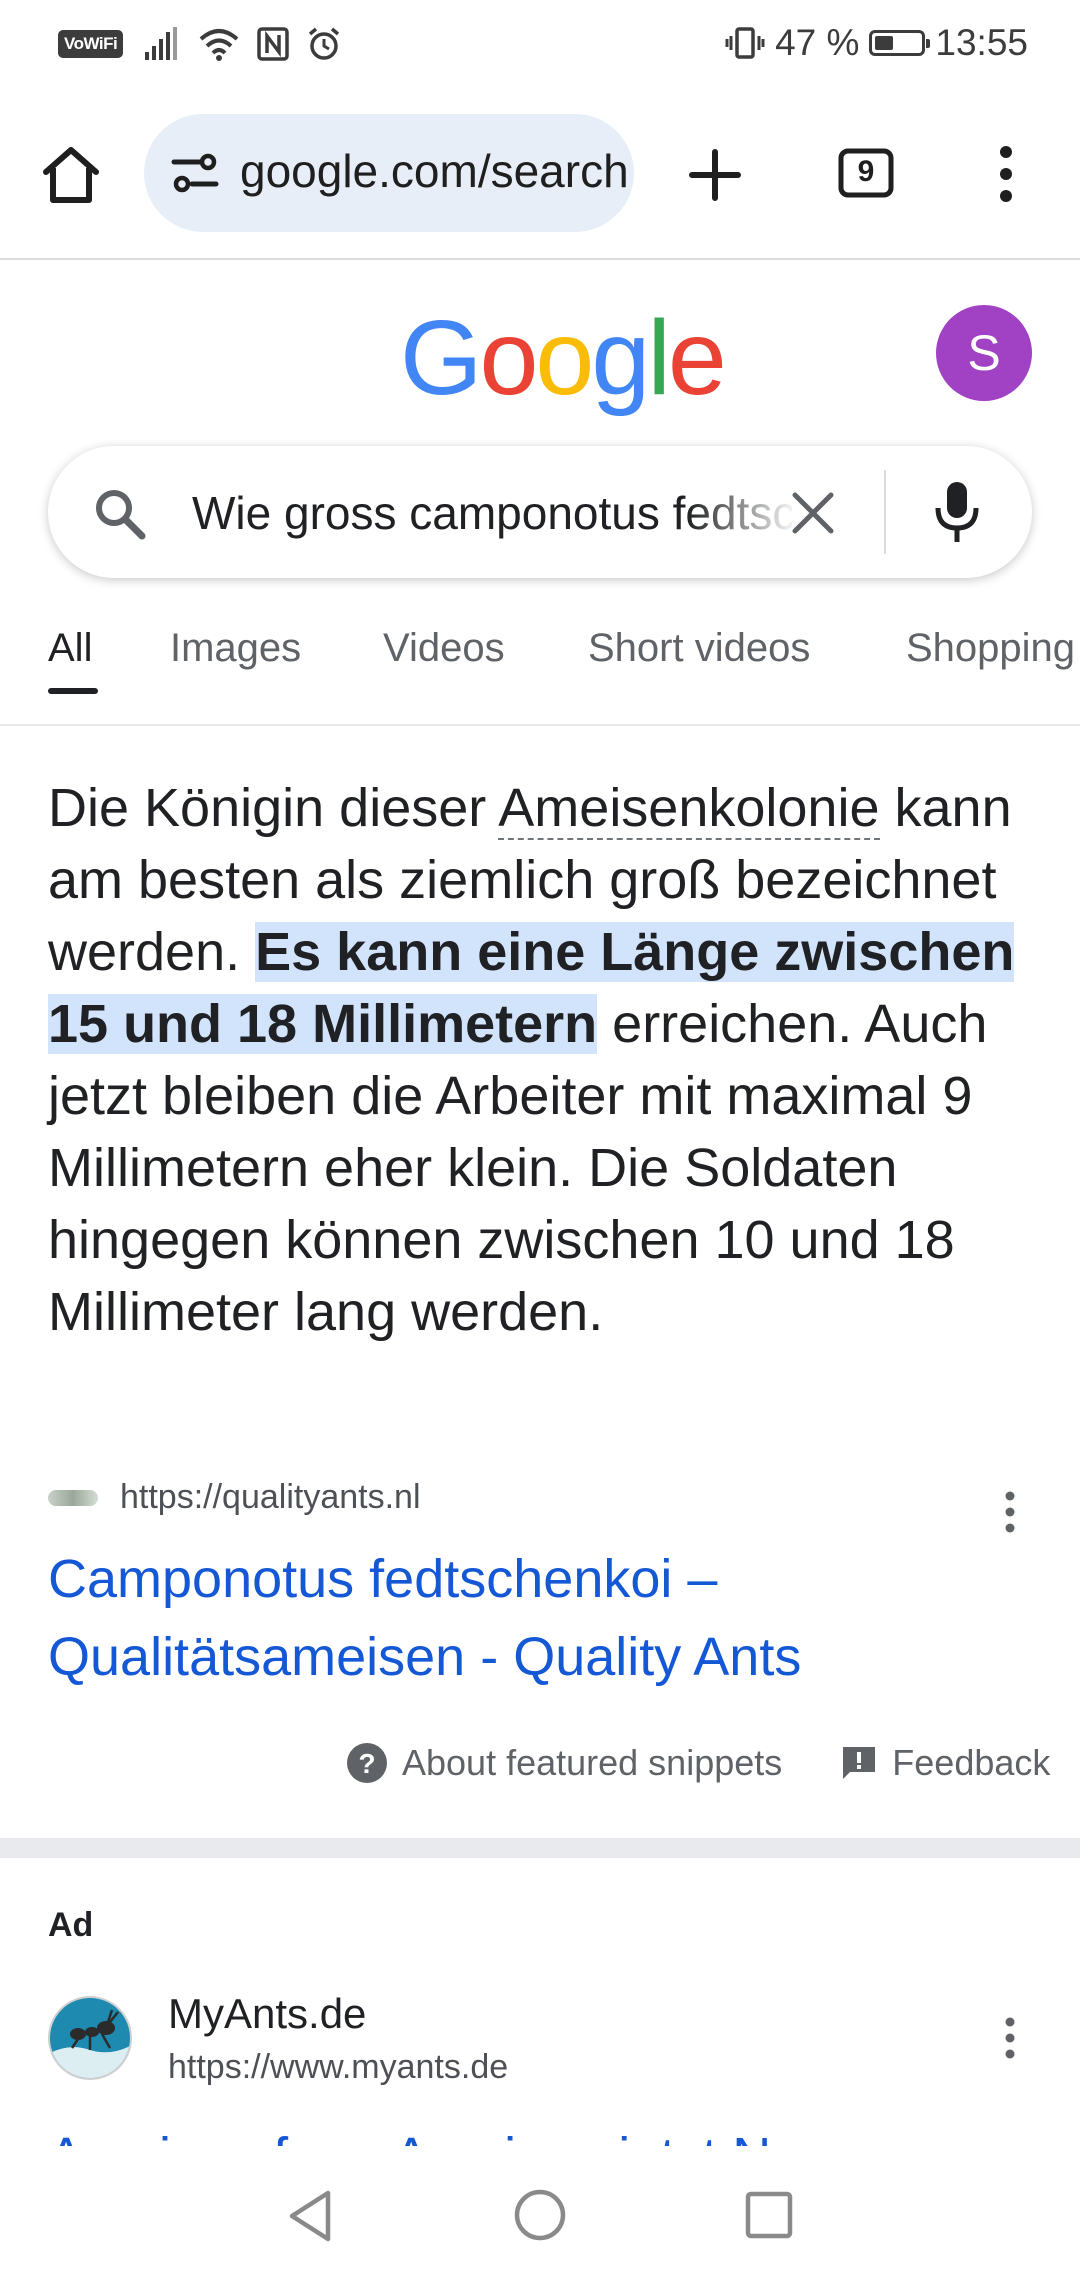  What do you see at coordinates (270, 1497) in the screenshot?
I see `source-url: https://qualityants.nl` at bounding box center [270, 1497].